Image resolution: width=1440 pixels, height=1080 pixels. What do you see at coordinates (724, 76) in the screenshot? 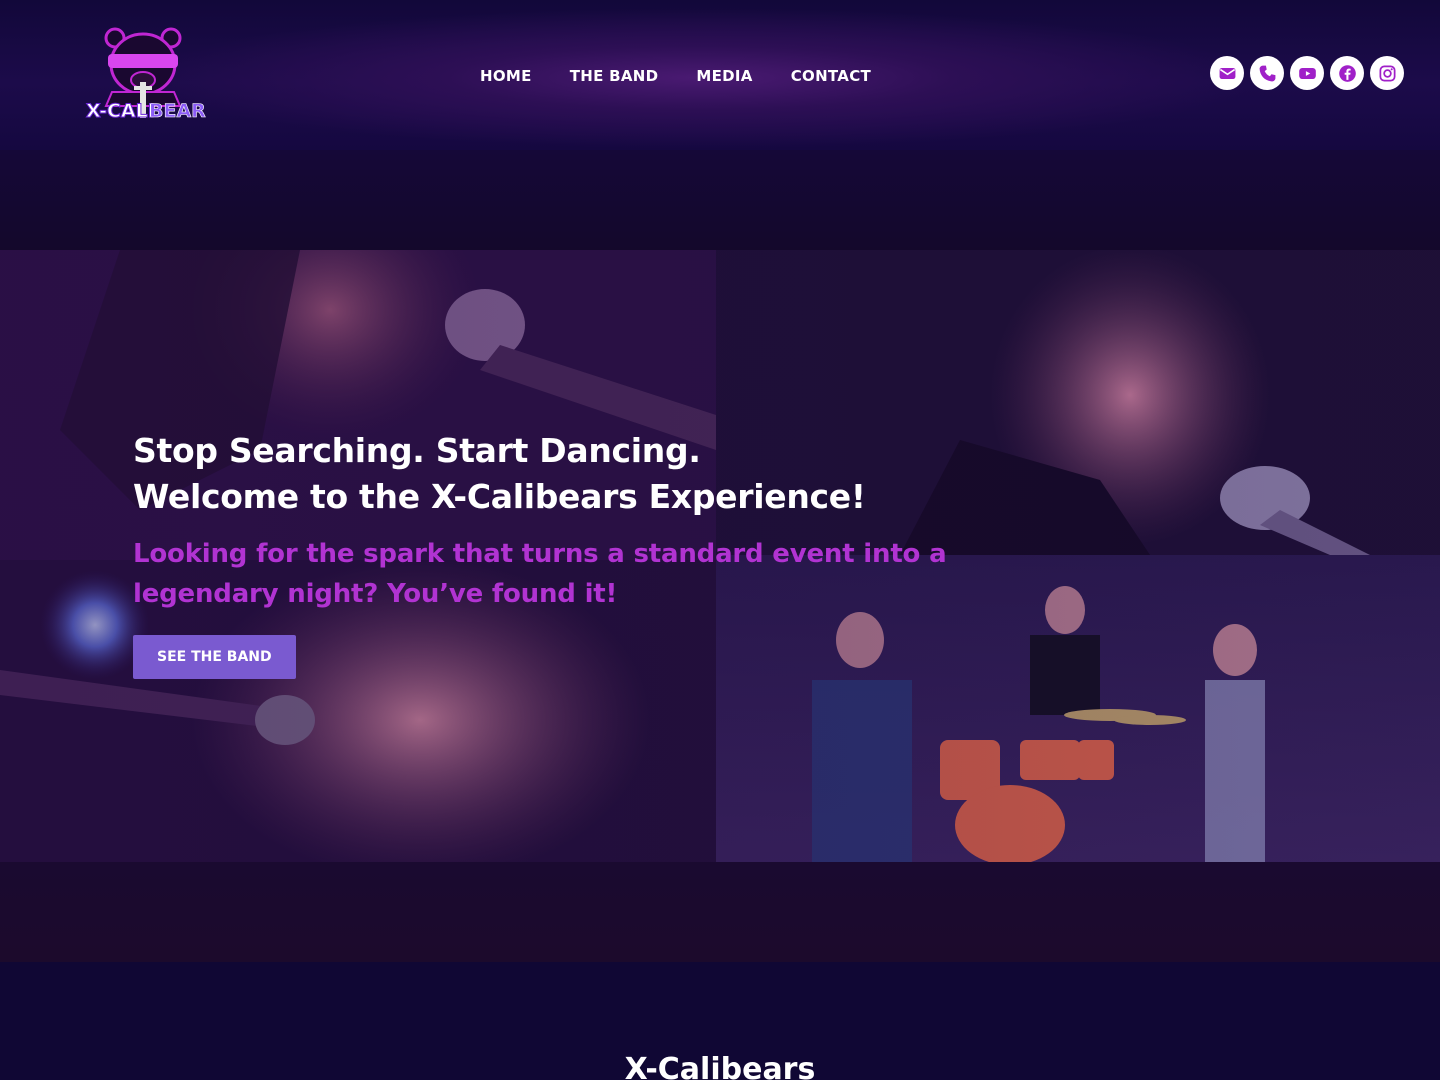
I see `nav-media: MEDIA` at bounding box center [724, 76].